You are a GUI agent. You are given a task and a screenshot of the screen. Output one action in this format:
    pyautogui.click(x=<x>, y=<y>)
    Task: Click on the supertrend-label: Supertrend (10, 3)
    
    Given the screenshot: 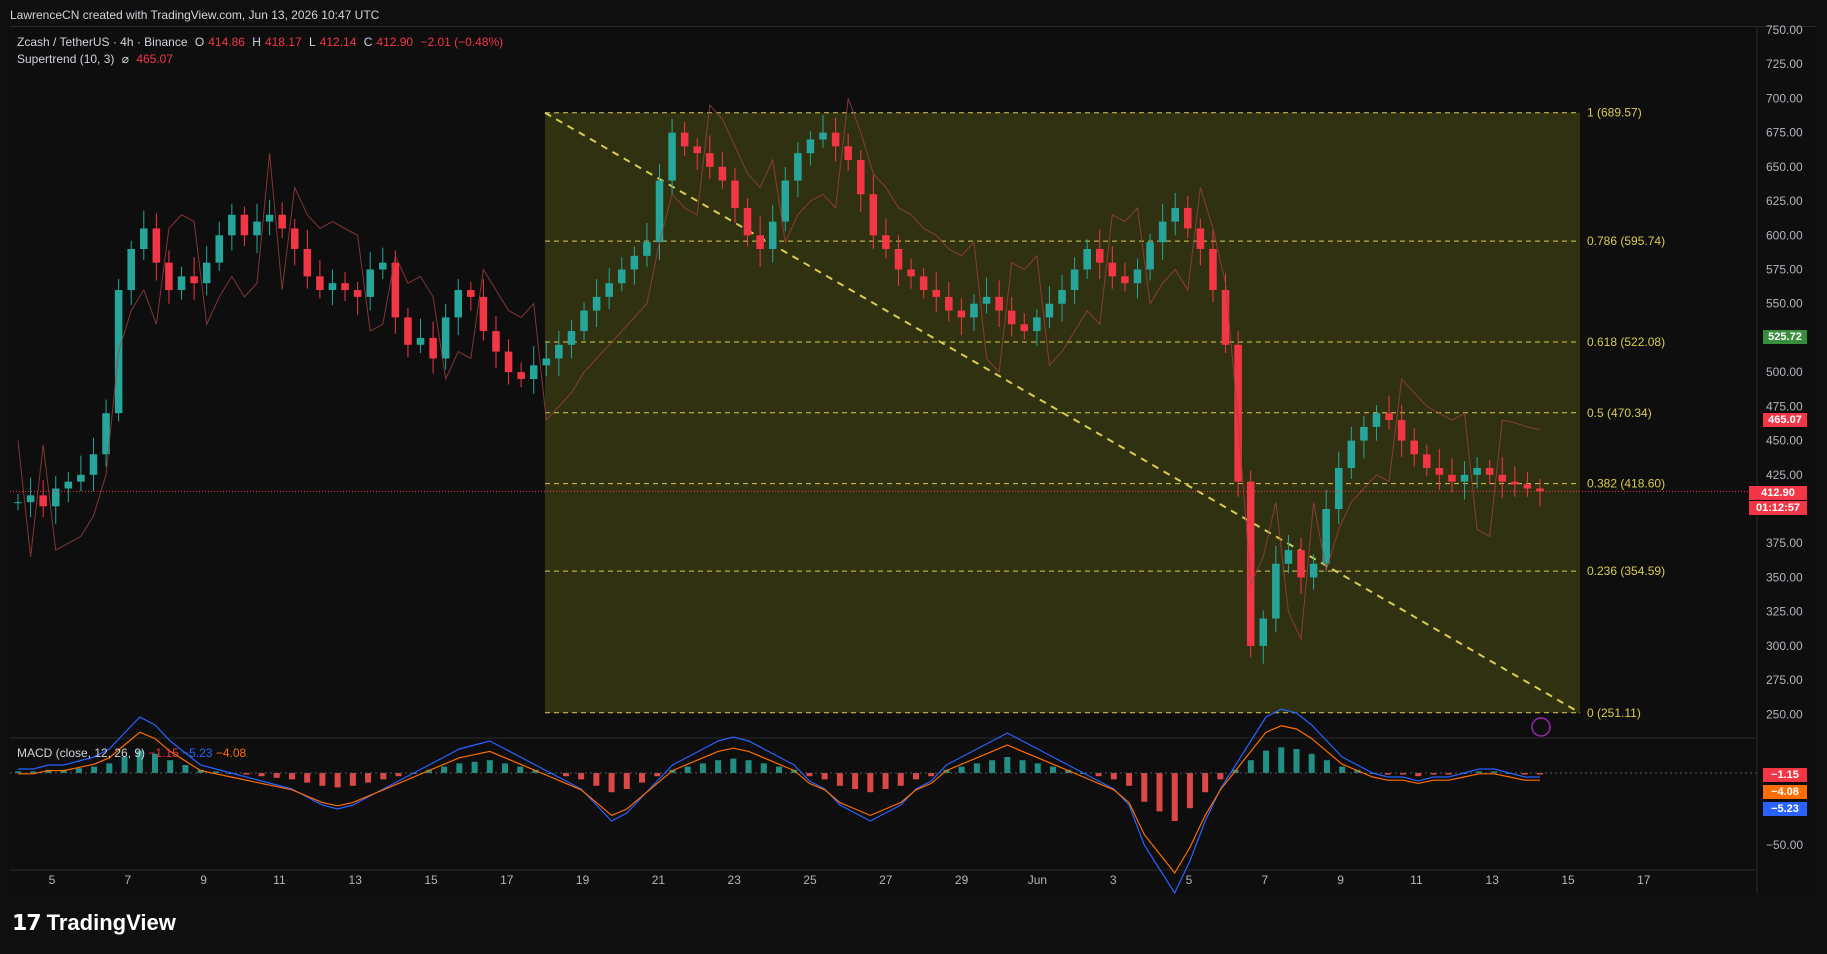 What is the action you would take?
    pyautogui.click(x=65, y=59)
    